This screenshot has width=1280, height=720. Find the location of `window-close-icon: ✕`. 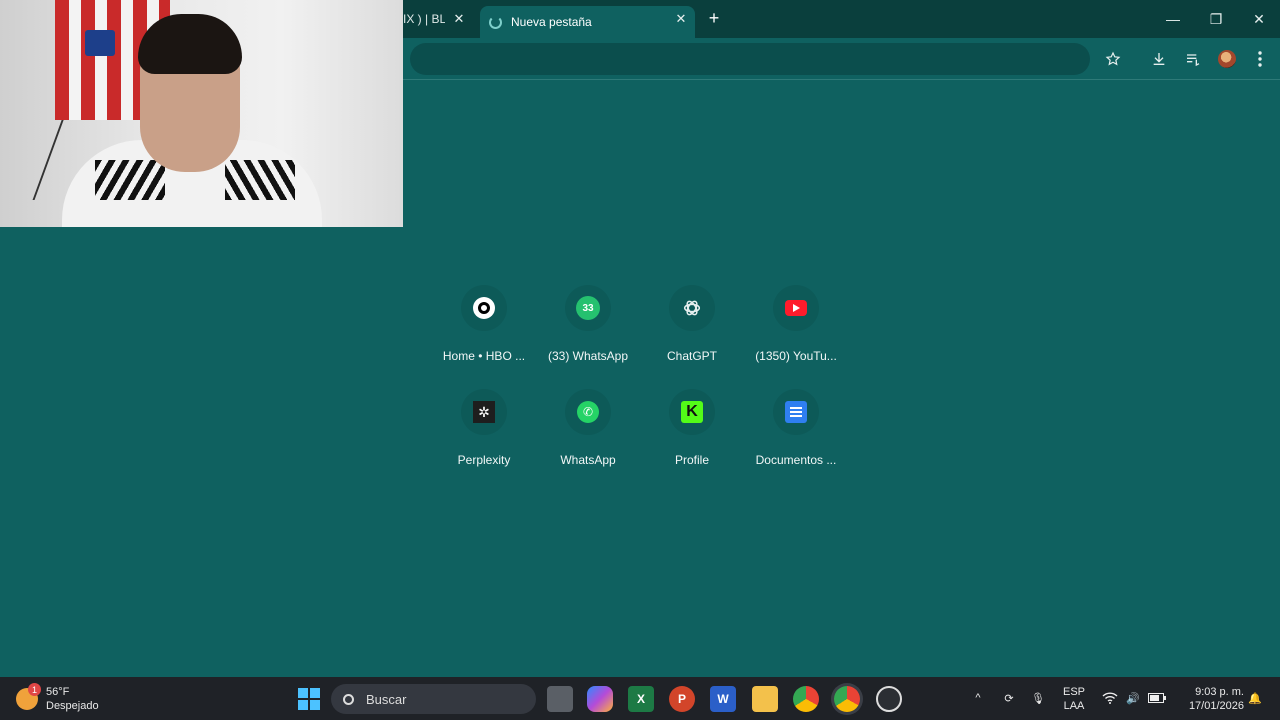

window-close-icon: ✕ is located at coordinates (1259, 19).